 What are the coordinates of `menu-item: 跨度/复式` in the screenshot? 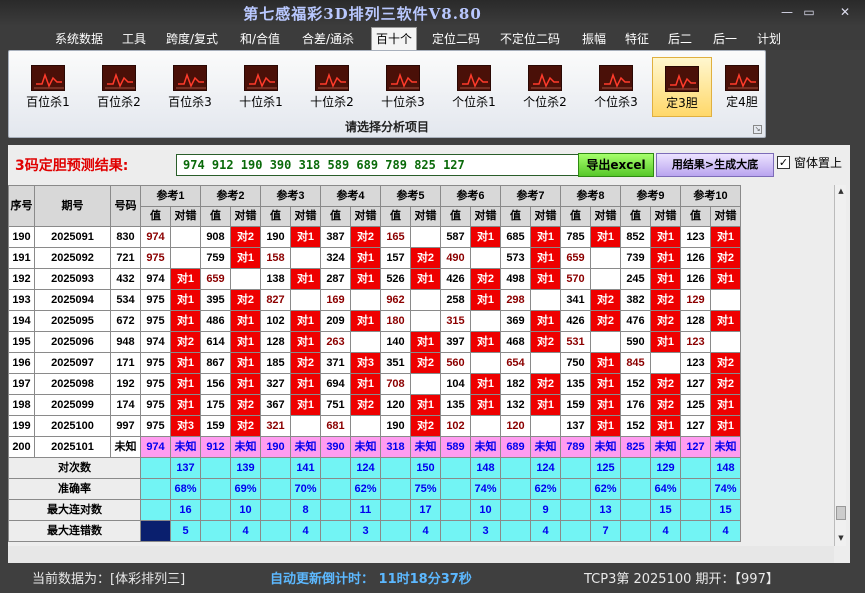 It's located at (192, 39).